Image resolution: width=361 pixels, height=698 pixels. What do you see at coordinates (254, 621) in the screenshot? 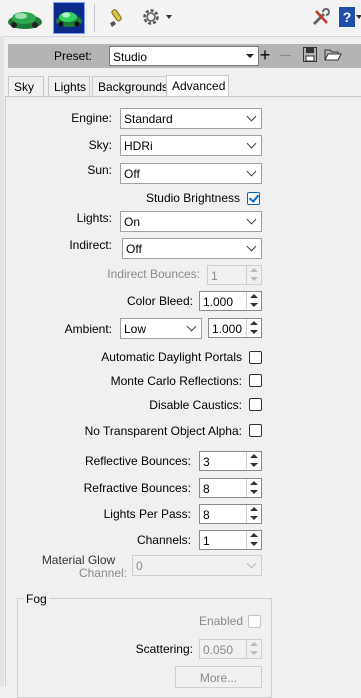
I see `fog-enabled-checkbox` at bounding box center [254, 621].